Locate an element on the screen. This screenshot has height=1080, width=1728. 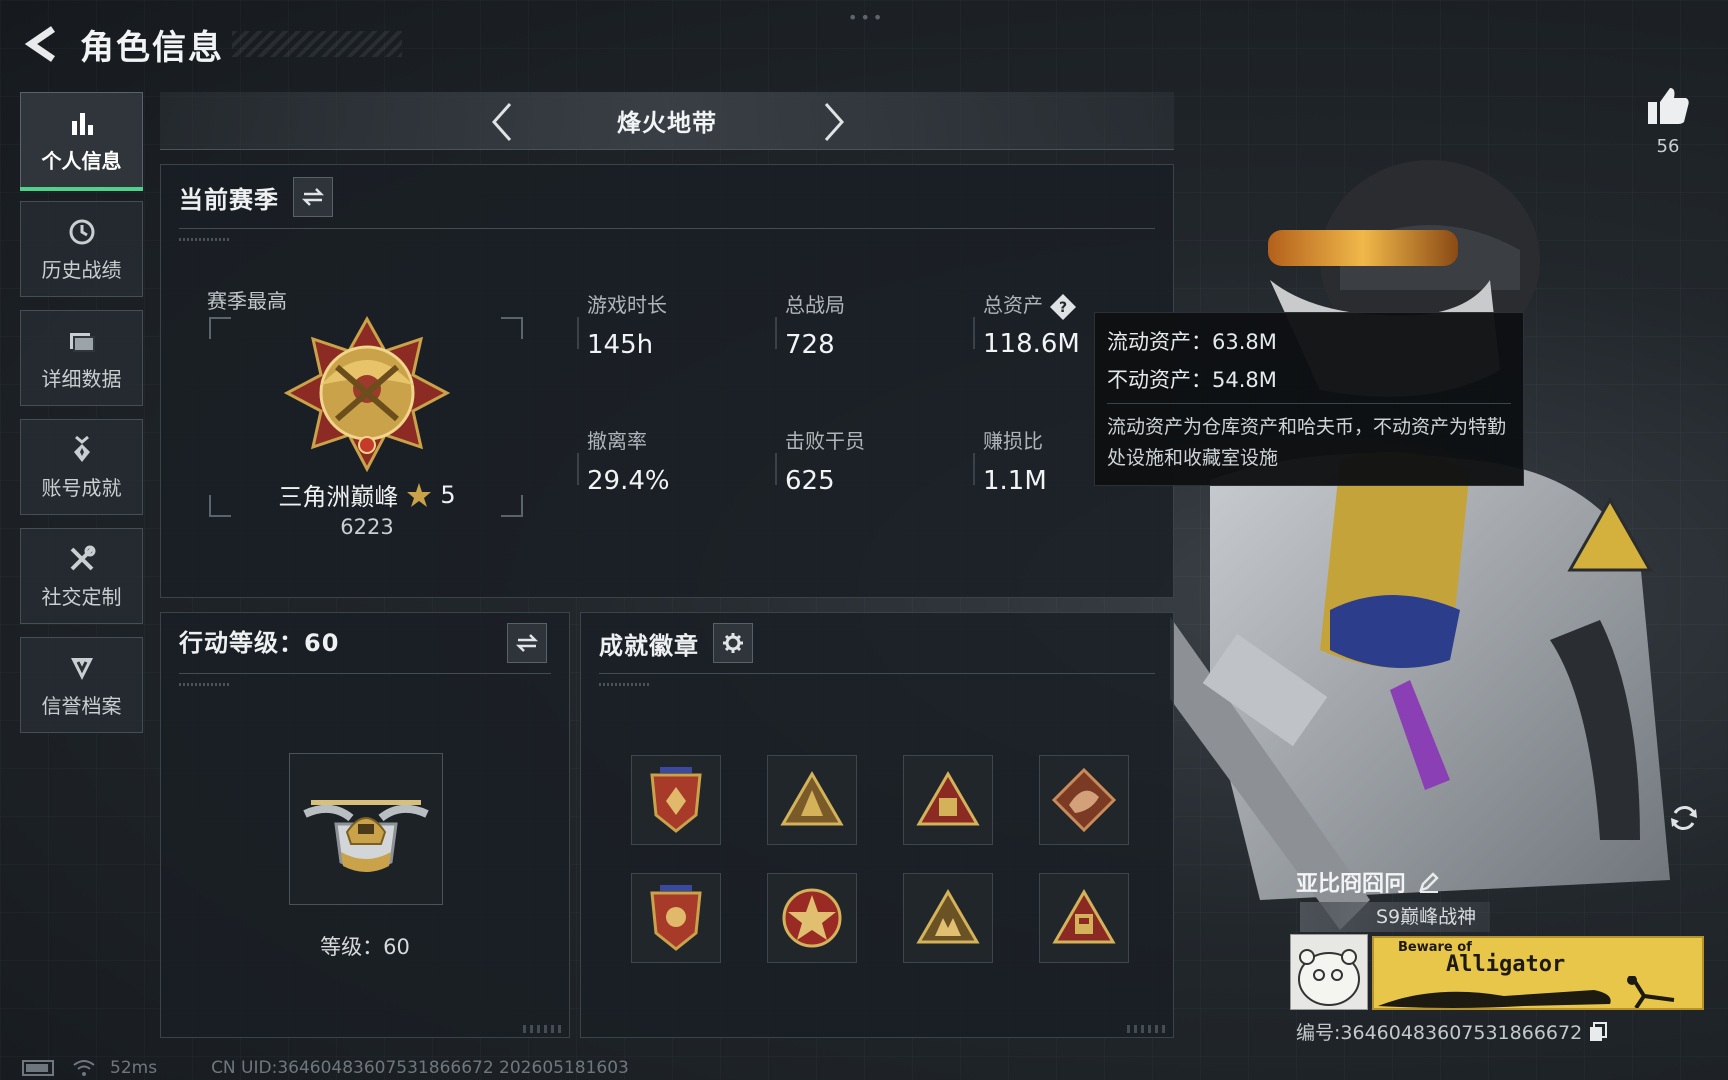
level-title: 行动等级：60 is located at coordinates (259, 643).